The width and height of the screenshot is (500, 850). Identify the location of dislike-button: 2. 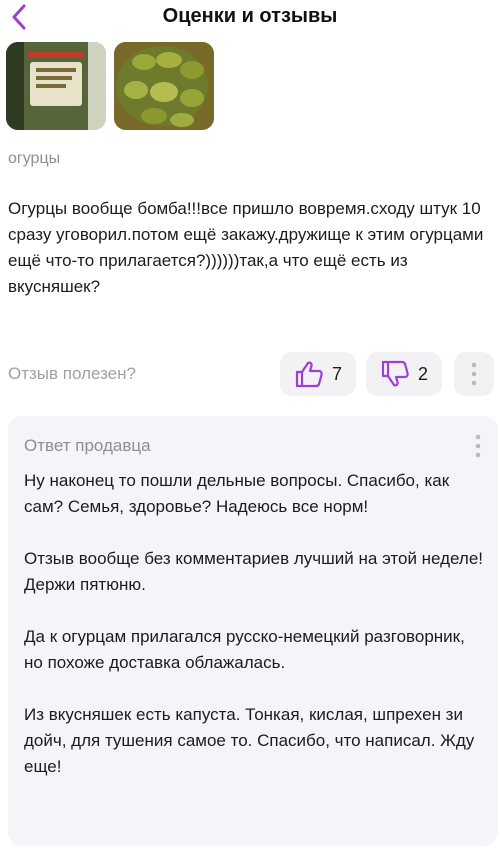
(404, 374).